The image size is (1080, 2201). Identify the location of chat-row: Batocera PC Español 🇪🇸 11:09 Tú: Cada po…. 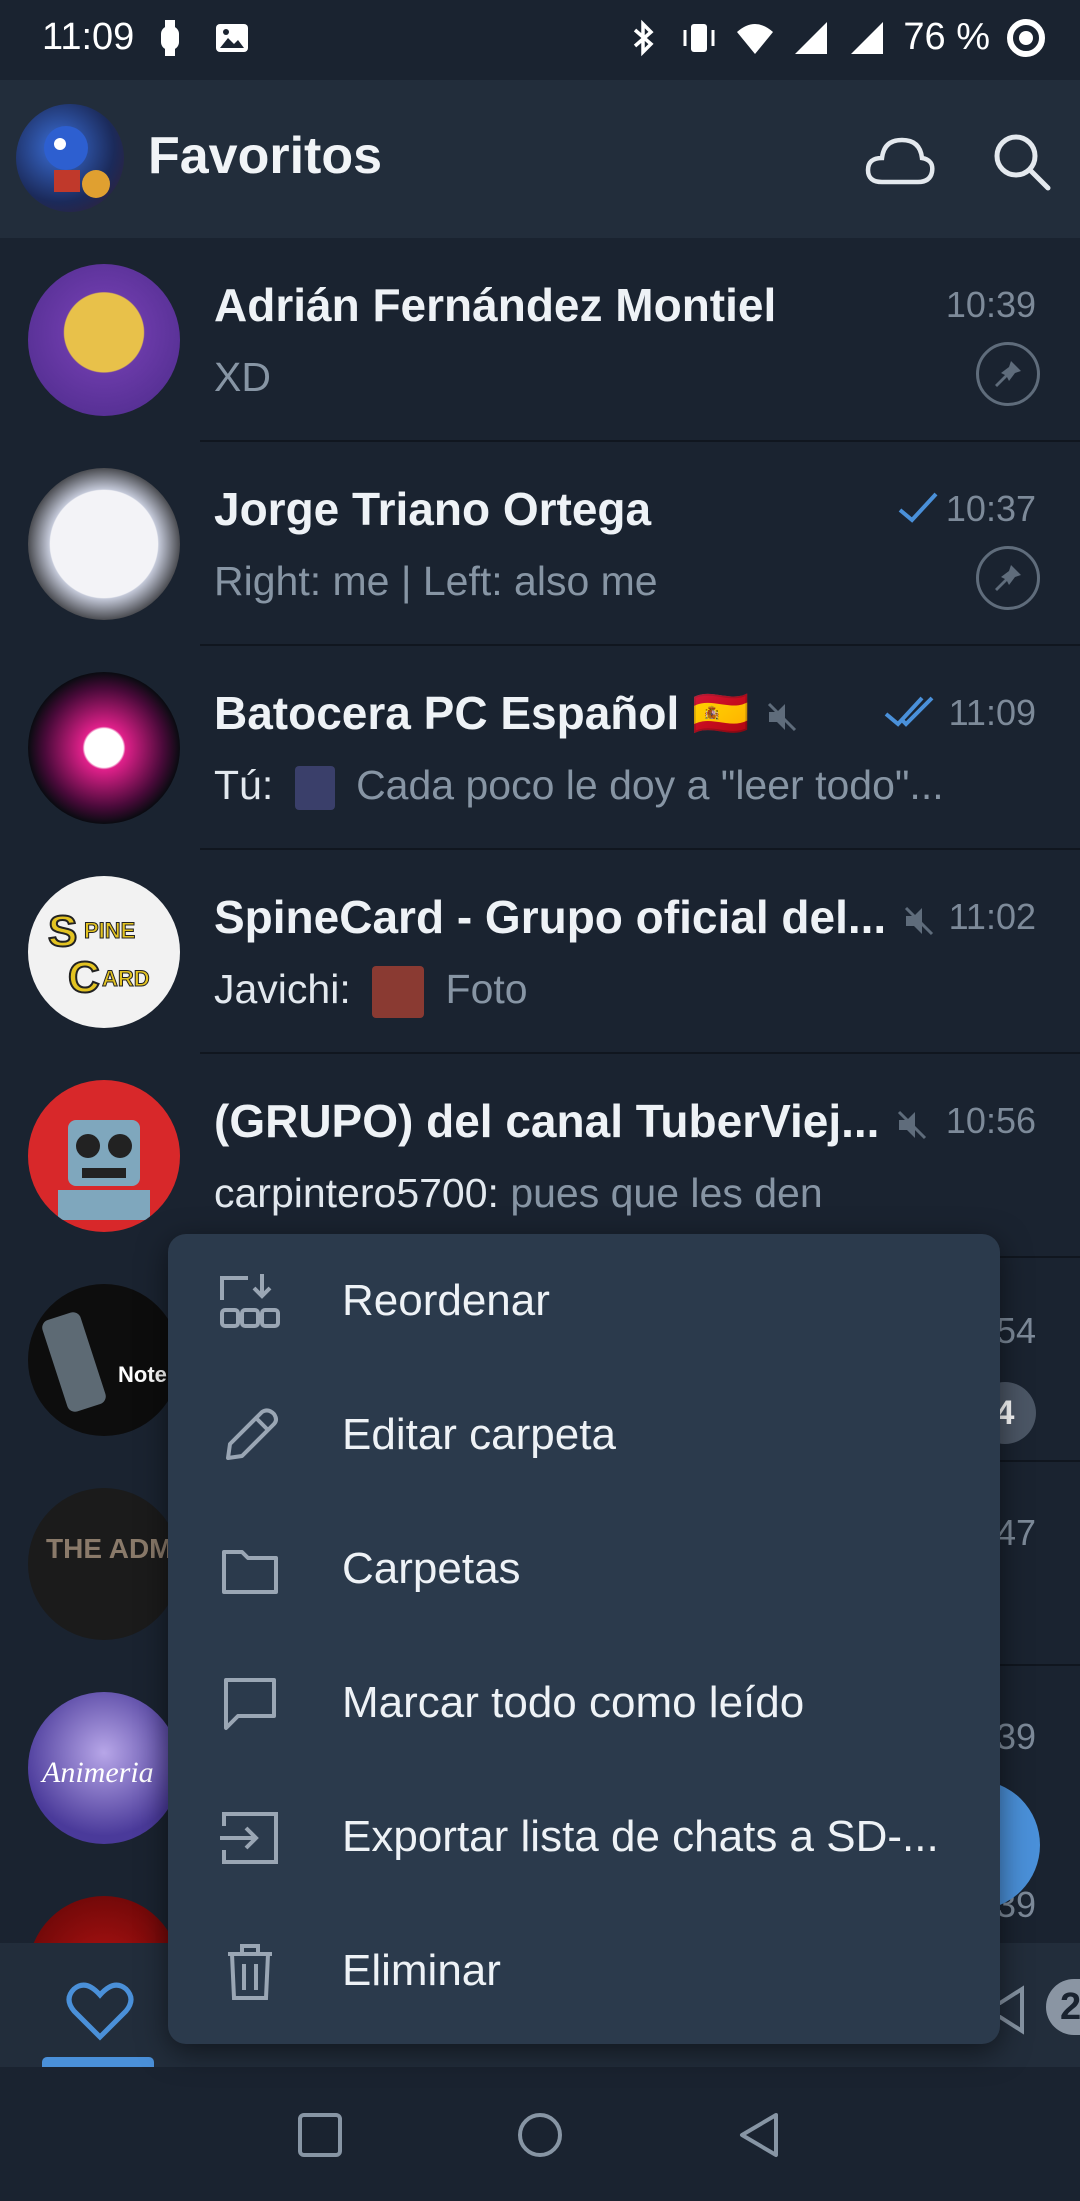
(540, 748).